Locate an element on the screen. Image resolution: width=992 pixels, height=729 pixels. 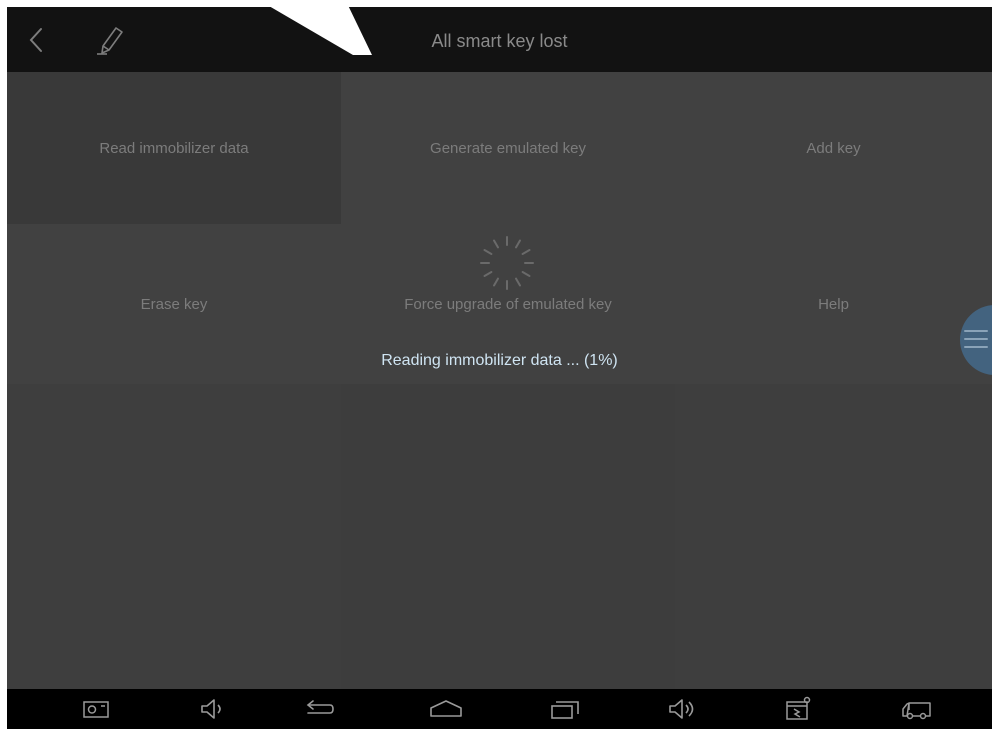
add-key-label: Add key is located at coordinates (833, 148).